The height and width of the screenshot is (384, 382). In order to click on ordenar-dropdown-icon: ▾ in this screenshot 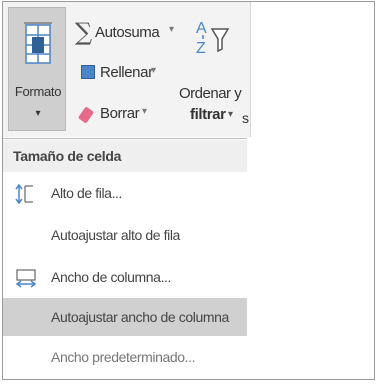, I will do `click(230, 114)`.